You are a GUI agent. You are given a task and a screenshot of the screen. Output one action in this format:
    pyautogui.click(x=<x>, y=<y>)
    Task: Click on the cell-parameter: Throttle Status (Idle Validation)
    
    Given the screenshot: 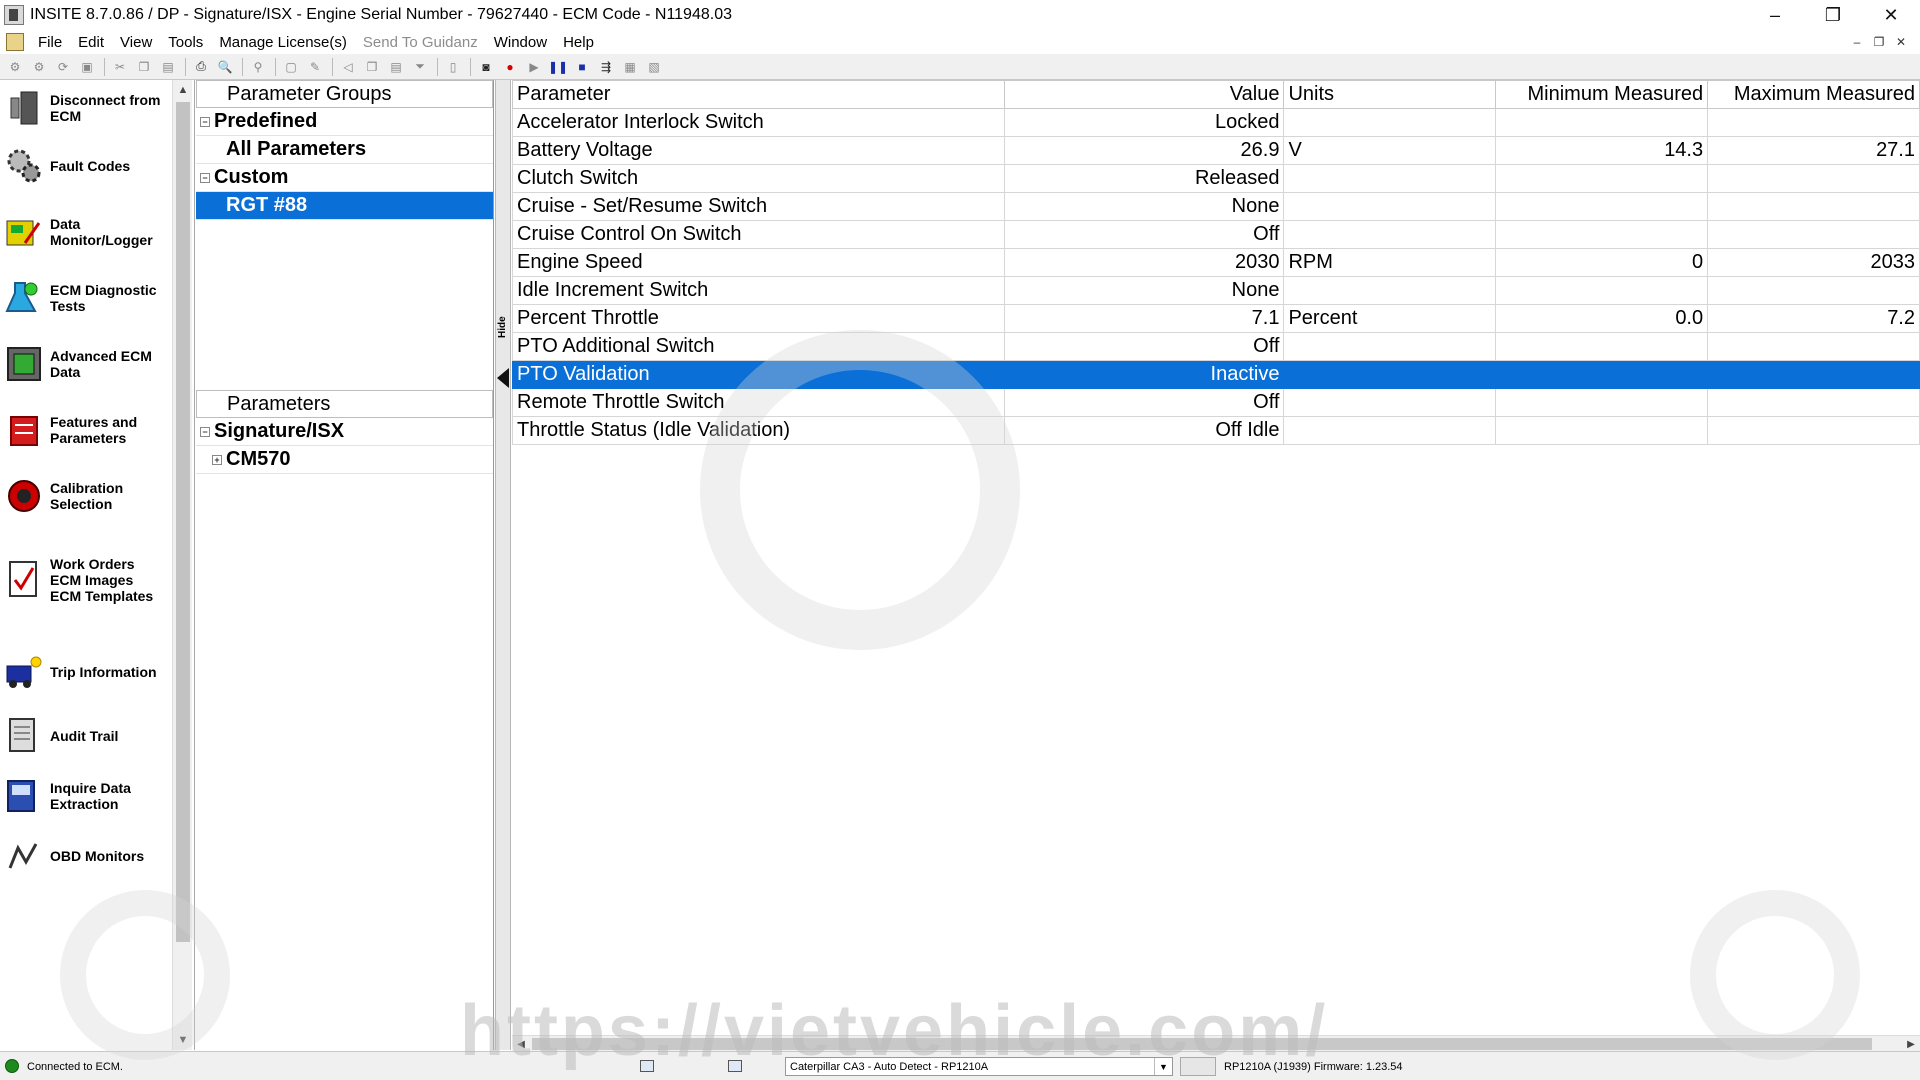 What is the action you would take?
    pyautogui.click(x=758, y=430)
    